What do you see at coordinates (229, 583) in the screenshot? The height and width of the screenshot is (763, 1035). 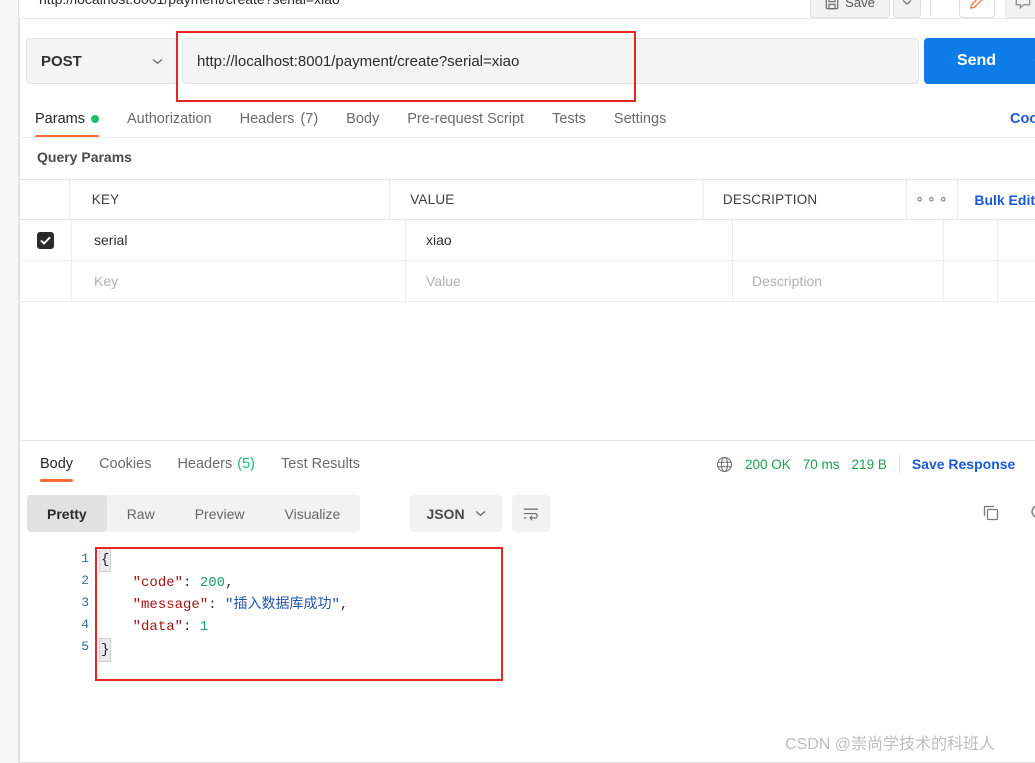 I see `json-comma-1: ,` at bounding box center [229, 583].